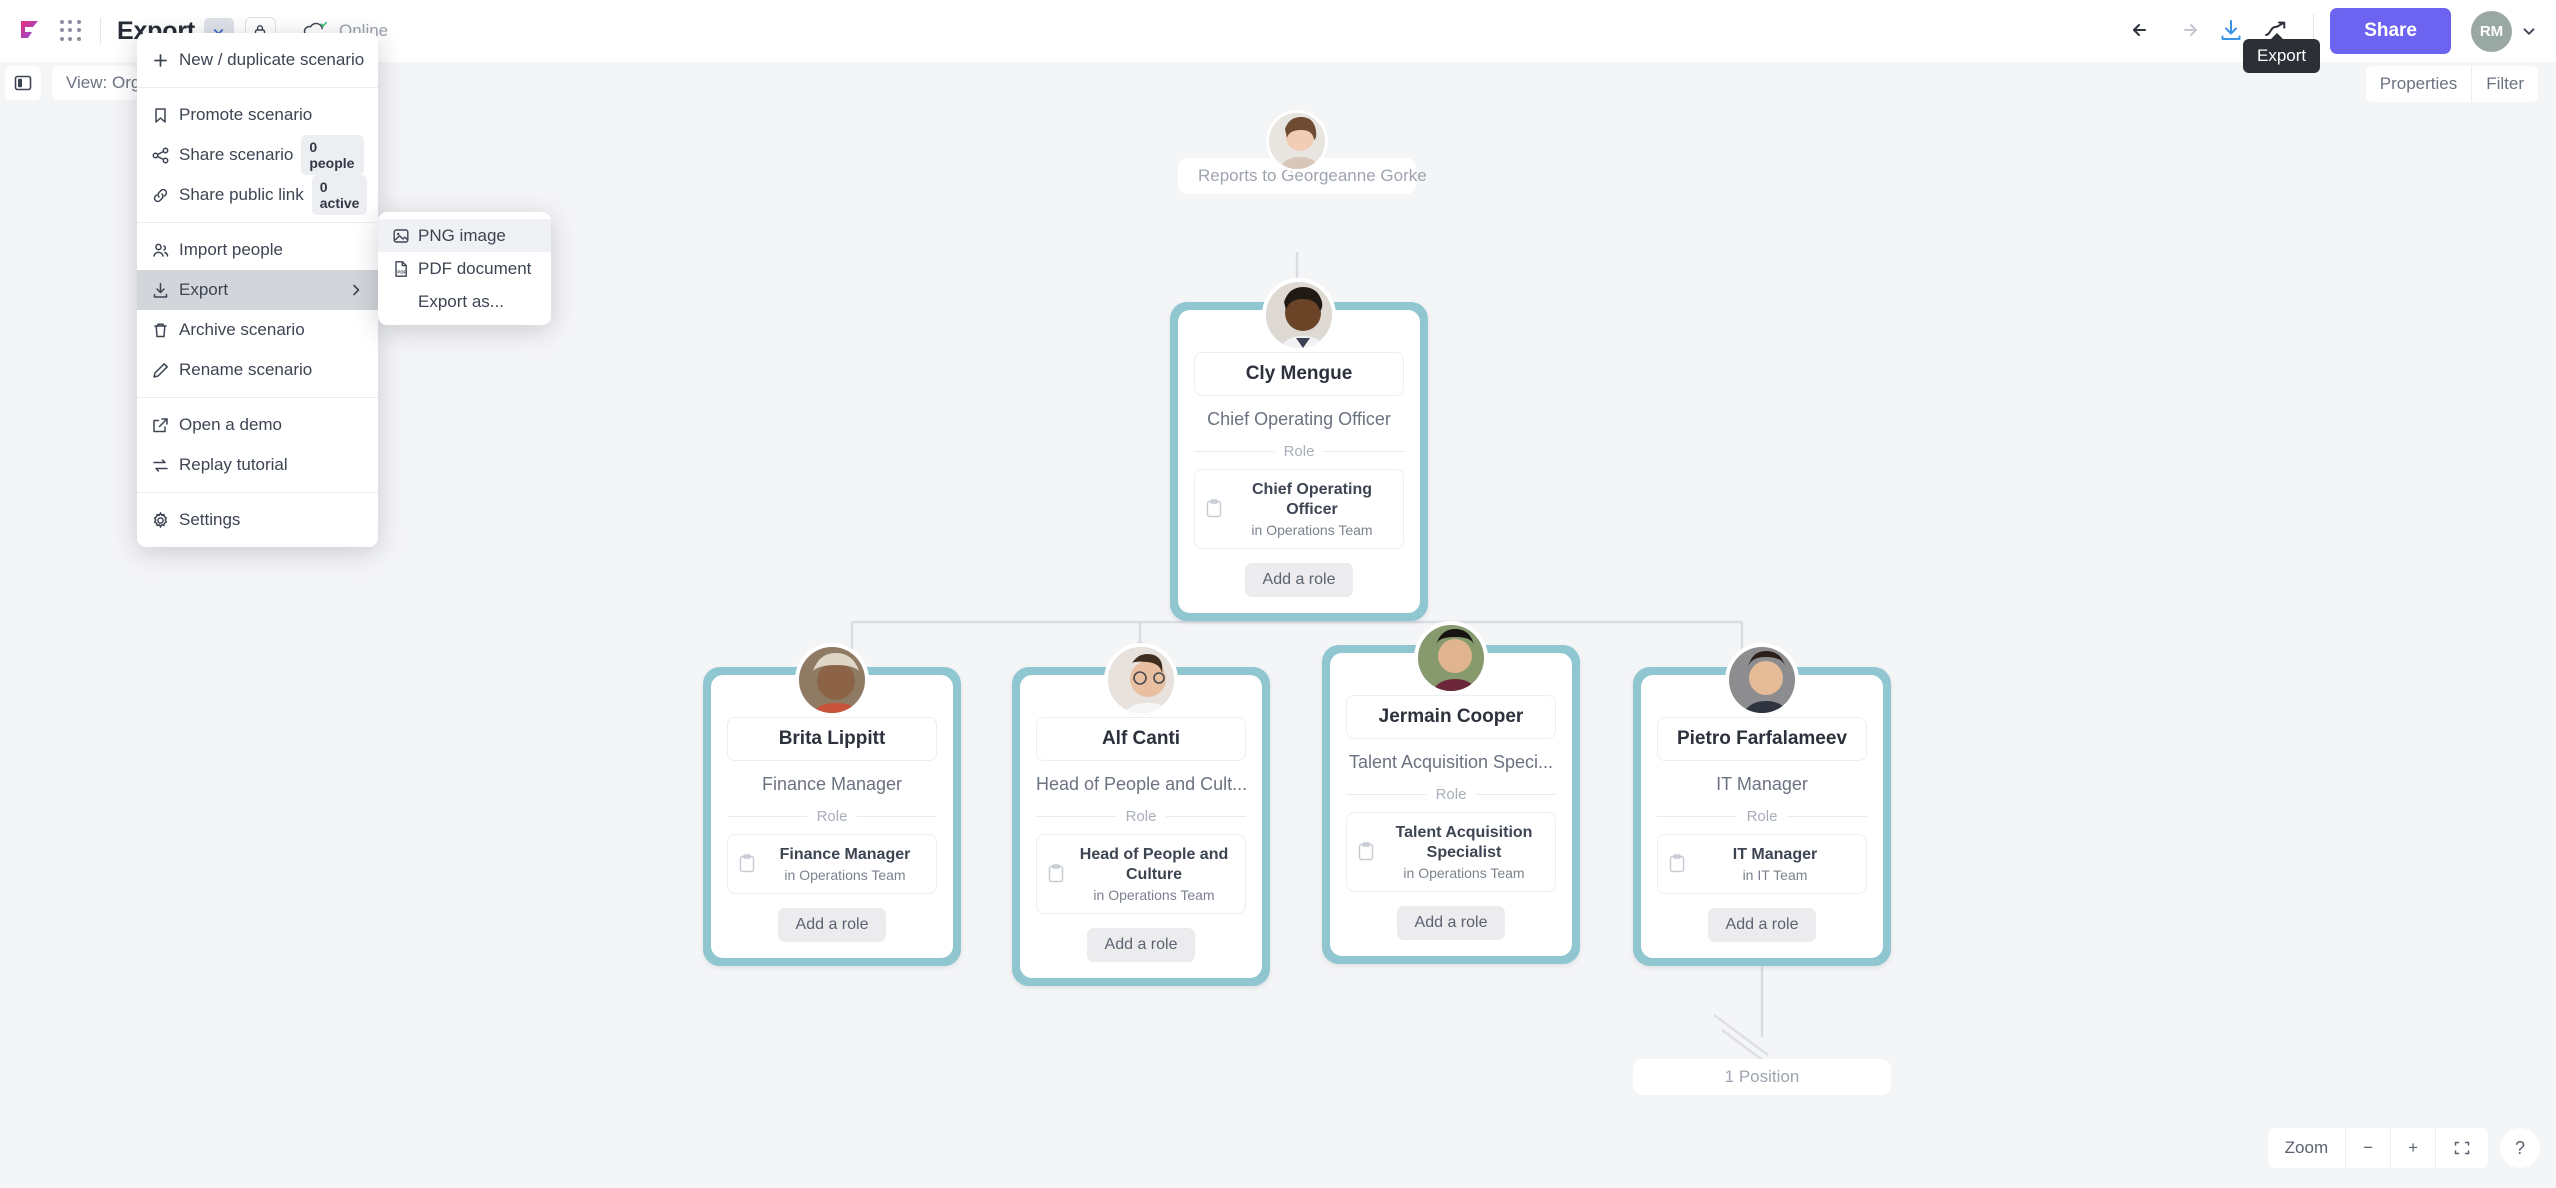 This screenshot has width=2556, height=1188. I want to click on person-name: Brita Lippitt, so click(832, 739).